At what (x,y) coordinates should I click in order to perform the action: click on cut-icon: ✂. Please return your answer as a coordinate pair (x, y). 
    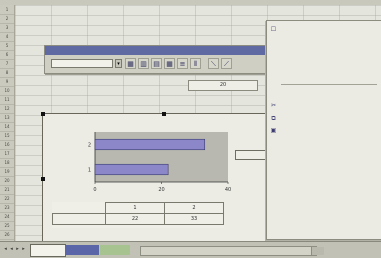
    Looking at the image, I should click on (273, 105).